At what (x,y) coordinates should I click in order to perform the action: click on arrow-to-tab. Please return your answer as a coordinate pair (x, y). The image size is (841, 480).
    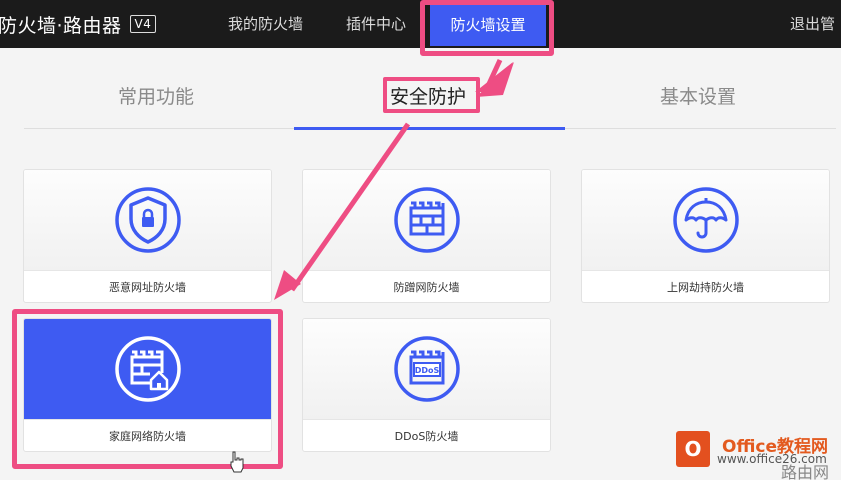
    Looking at the image, I should click on (494, 77).